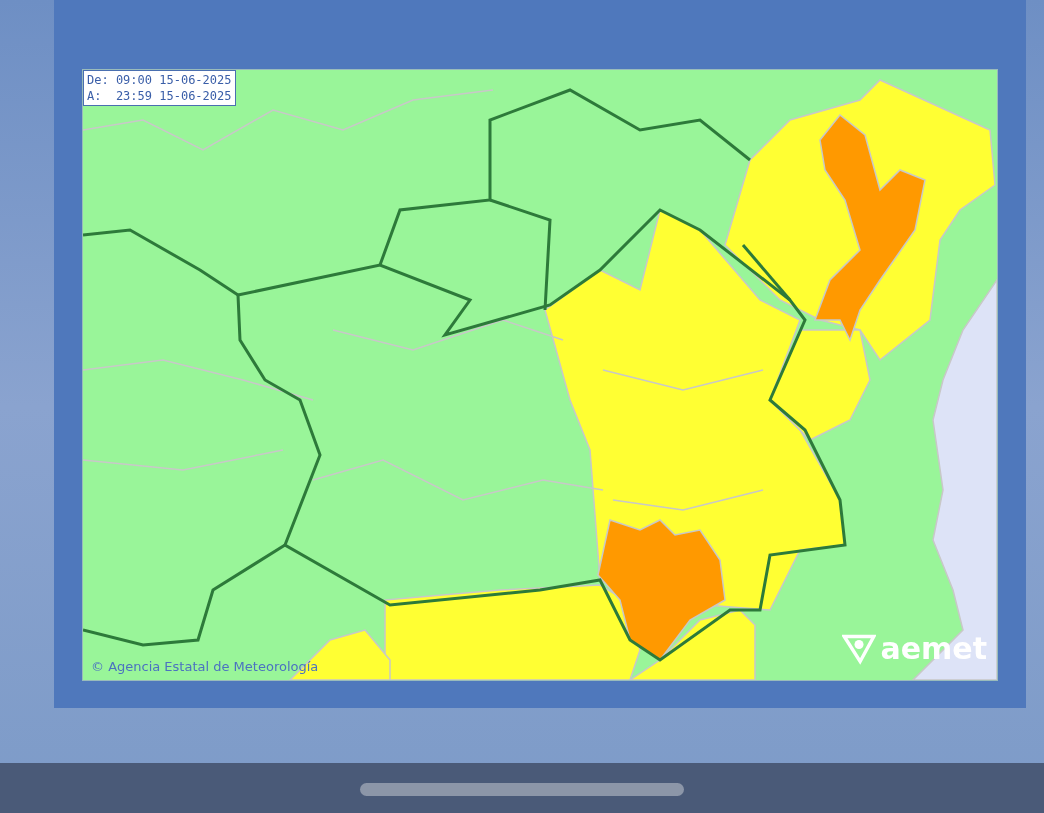 The width and height of the screenshot is (1044, 813). What do you see at coordinates (159, 96) in the screenshot?
I see `validity-to: A: 23:59 15-06-2025` at bounding box center [159, 96].